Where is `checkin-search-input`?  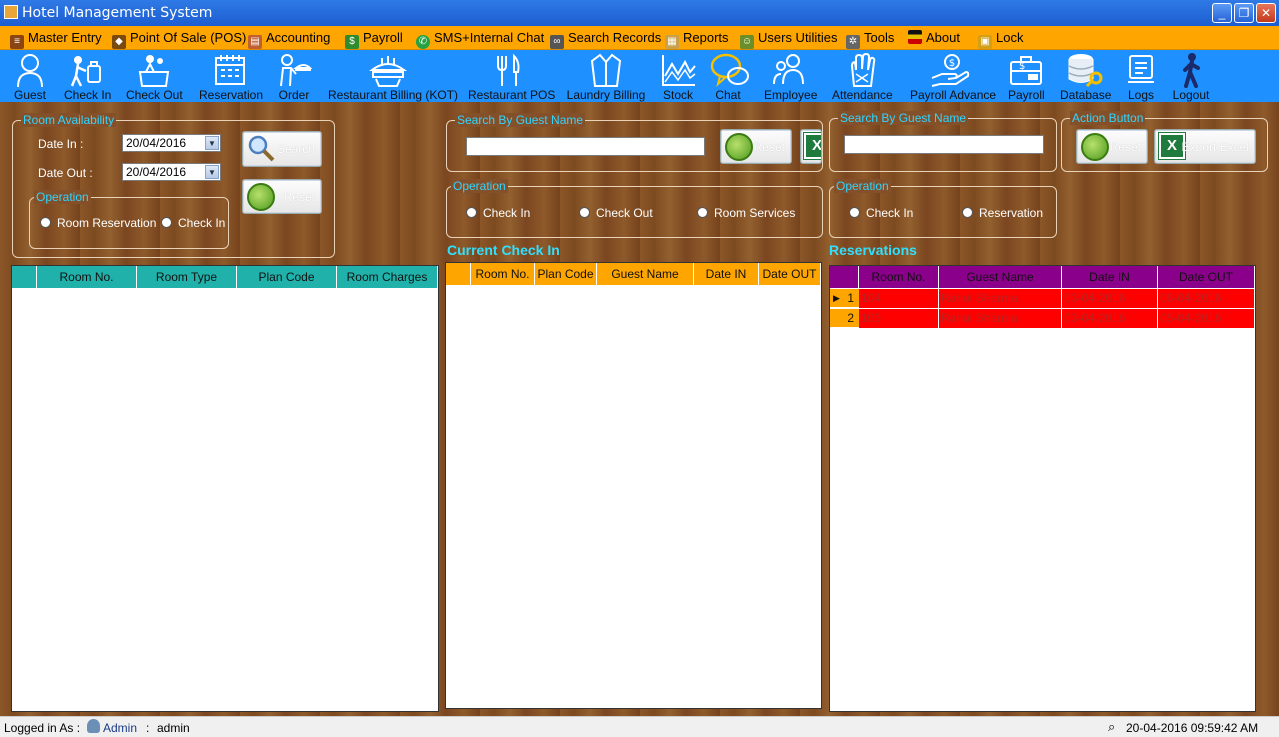 checkin-search-input is located at coordinates (585, 146).